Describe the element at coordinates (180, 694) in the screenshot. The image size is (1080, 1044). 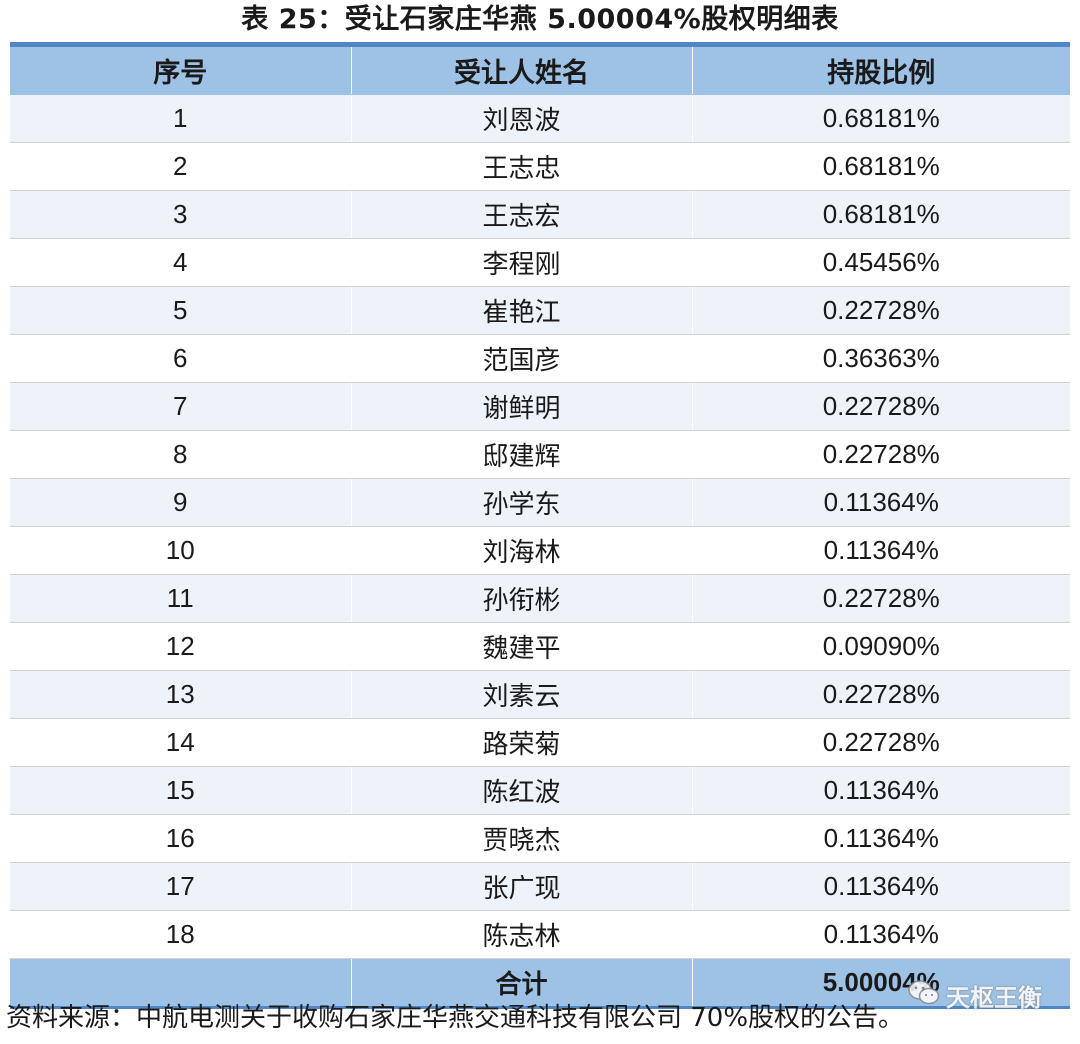
I see `serial-number-cell: 13` at that location.